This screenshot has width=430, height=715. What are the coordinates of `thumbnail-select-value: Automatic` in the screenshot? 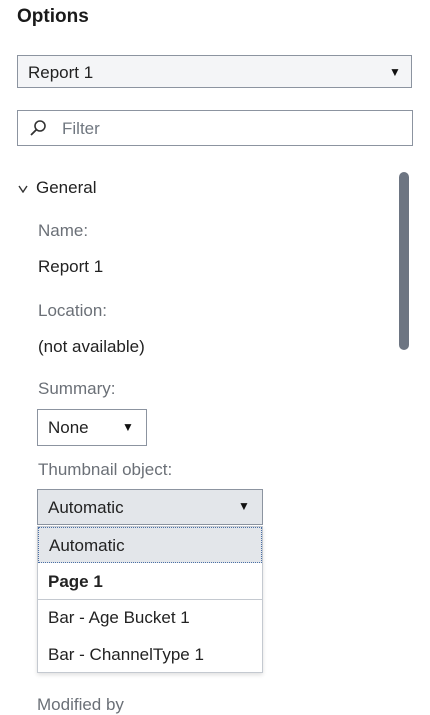 It's located at (86, 507).